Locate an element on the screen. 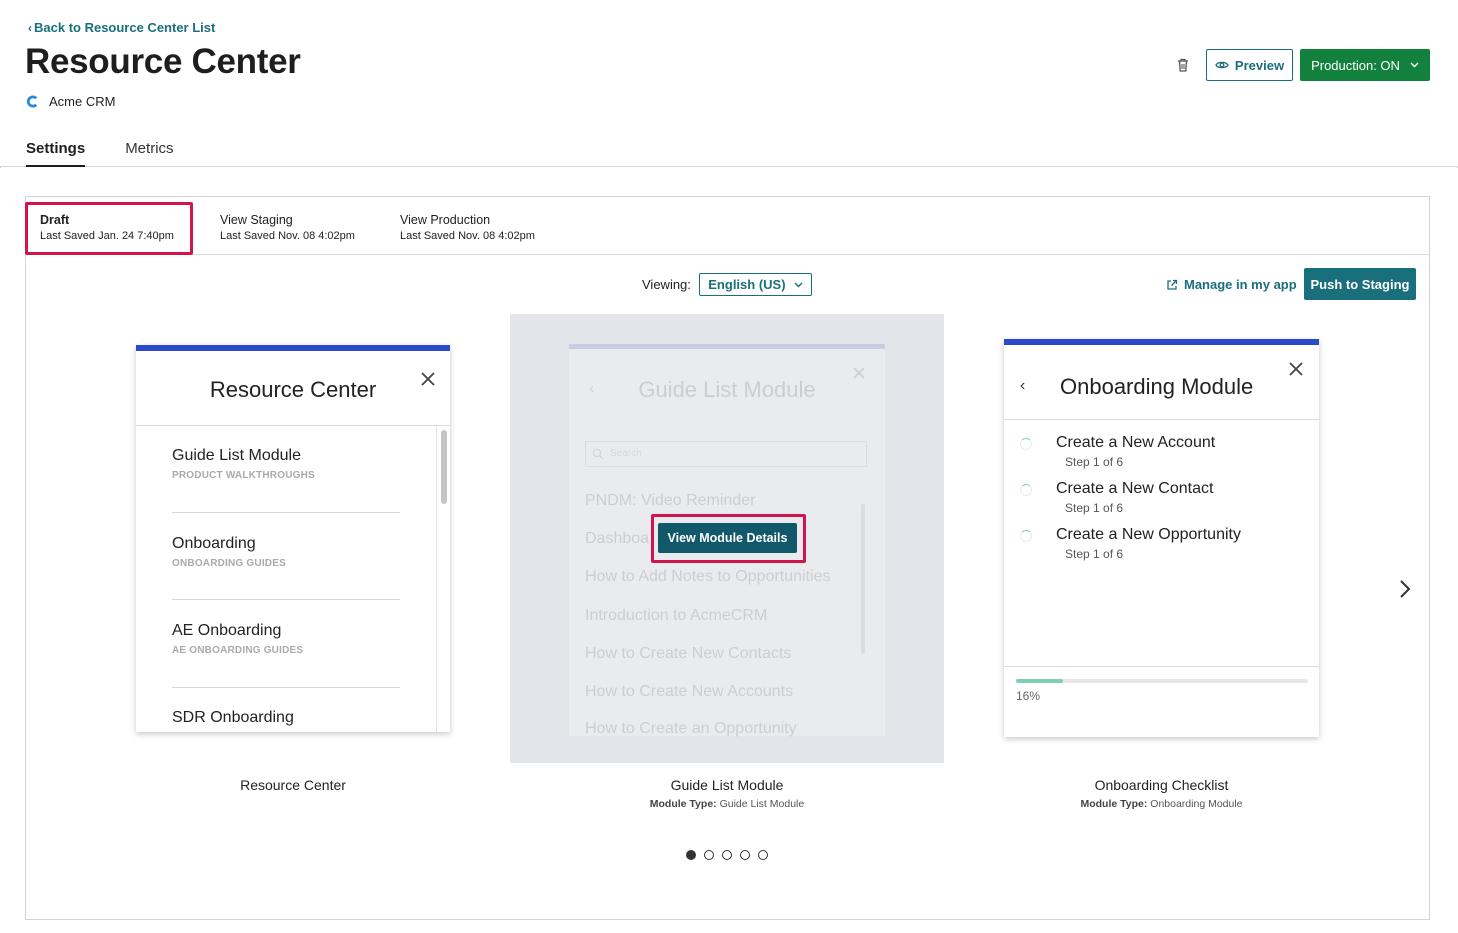 This screenshot has height=933, width=1458. page-title: Resource Center is located at coordinates (163, 61).